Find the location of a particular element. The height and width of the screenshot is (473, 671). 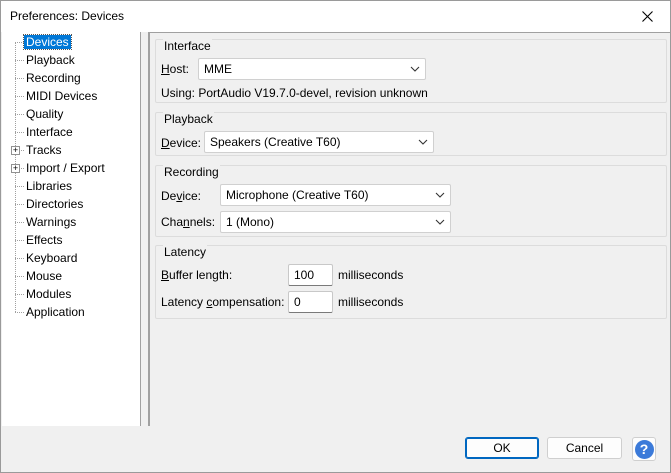

tree-item-interface: Interface is located at coordinates (49, 132).